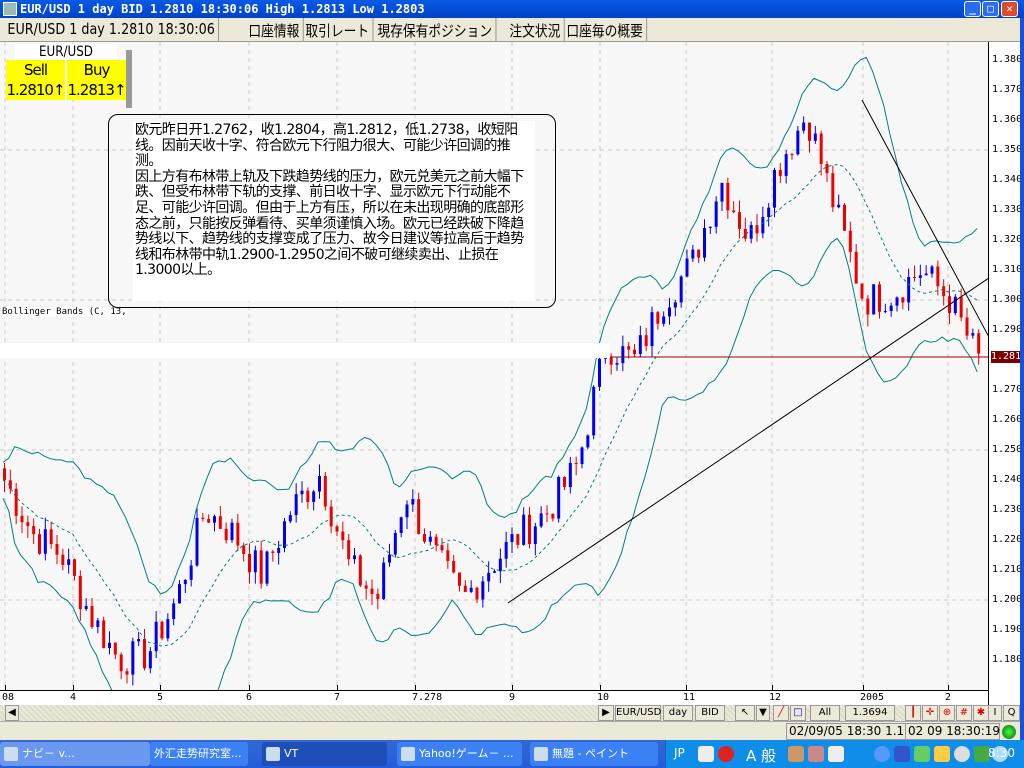 The width and height of the screenshot is (1024, 768). Describe the element at coordinates (798, 713) in the screenshot. I see `rectangle-tool-icon: □` at that location.